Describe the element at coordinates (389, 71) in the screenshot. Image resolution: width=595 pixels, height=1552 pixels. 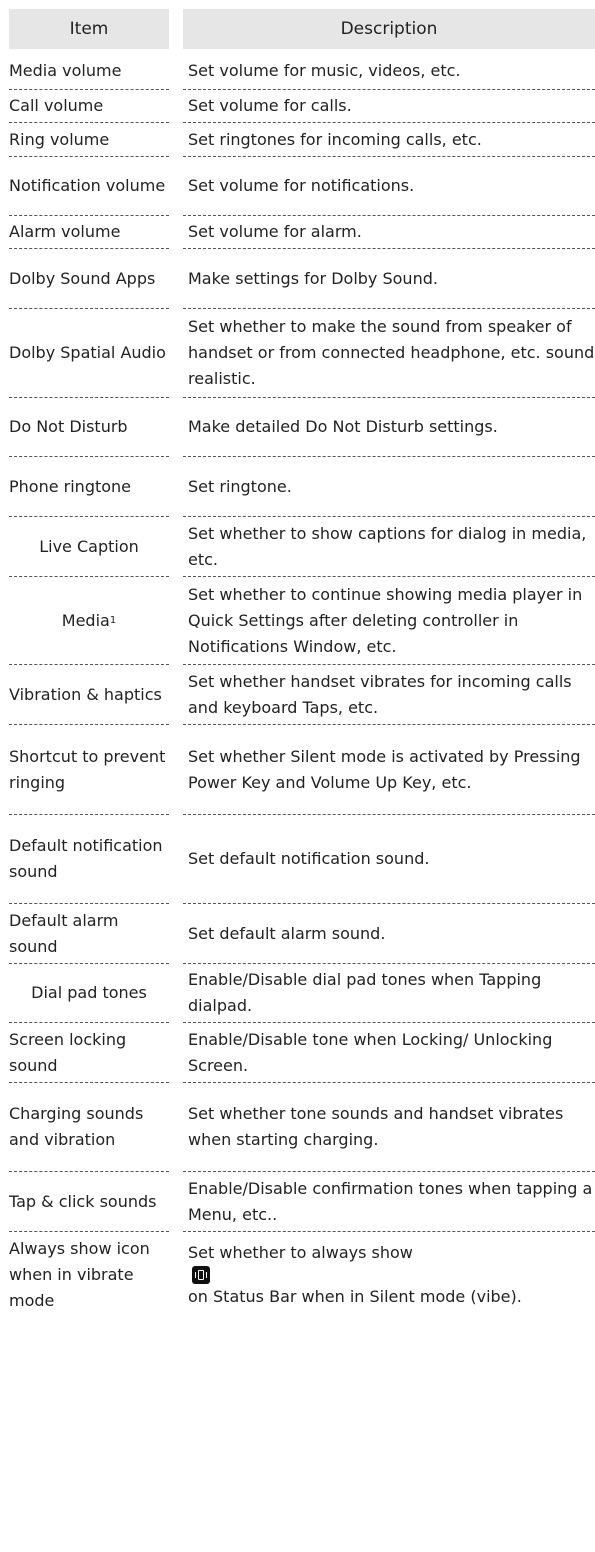
I see `row-description: Set volume for music, videos, etc.` at that location.